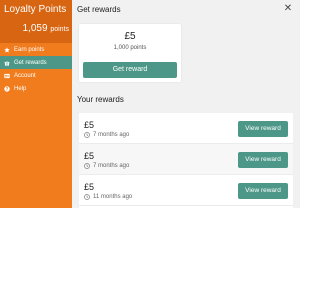  What do you see at coordinates (130, 48) in the screenshot?
I see `reward-cost: 1,000 points` at bounding box center [130, 48].